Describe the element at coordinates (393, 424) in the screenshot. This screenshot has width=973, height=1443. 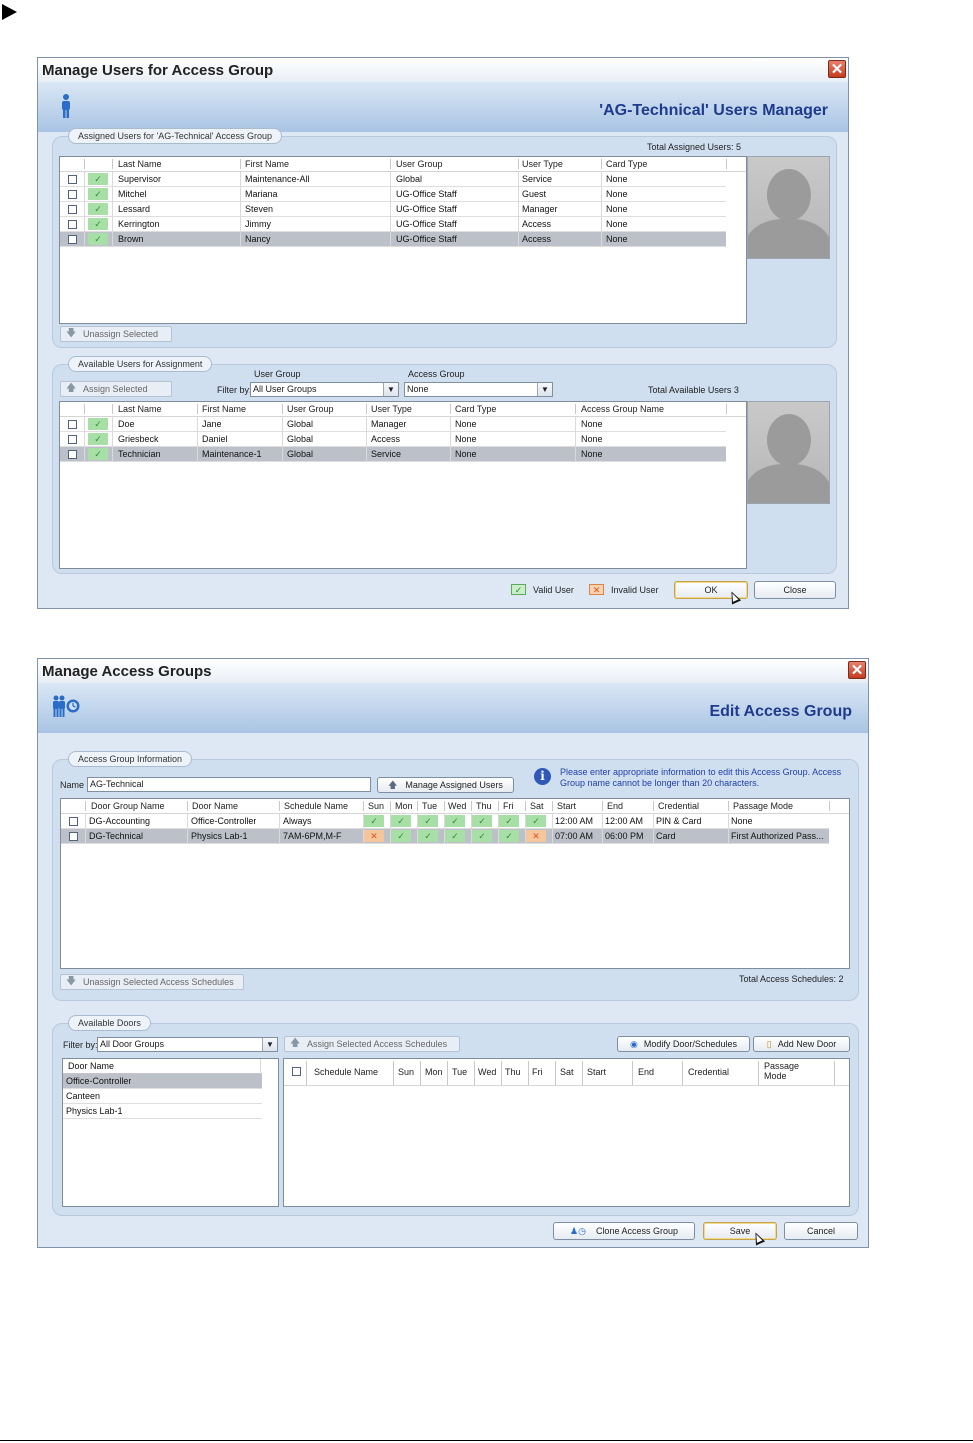
I see `table-row: ✓ Doe Jane Global Manager None None` at that location.